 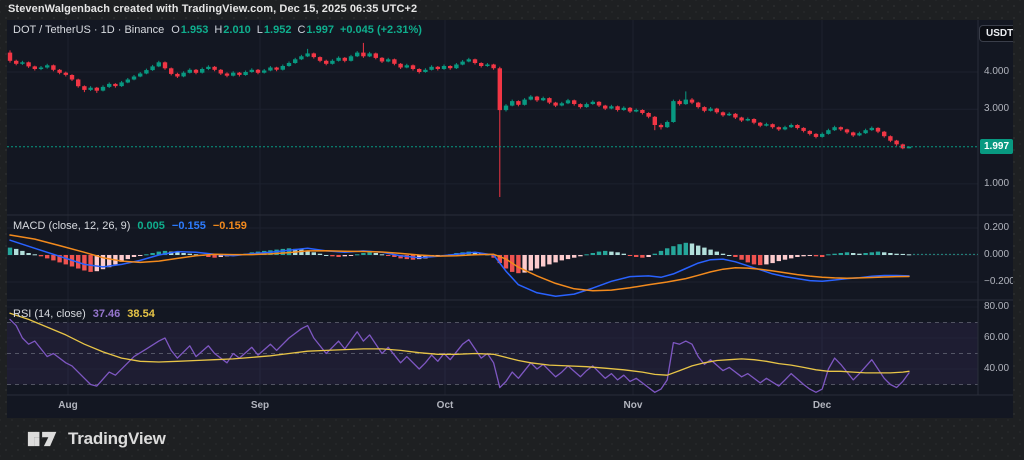 I want to click on macd-line, so click(x=459, y=268).